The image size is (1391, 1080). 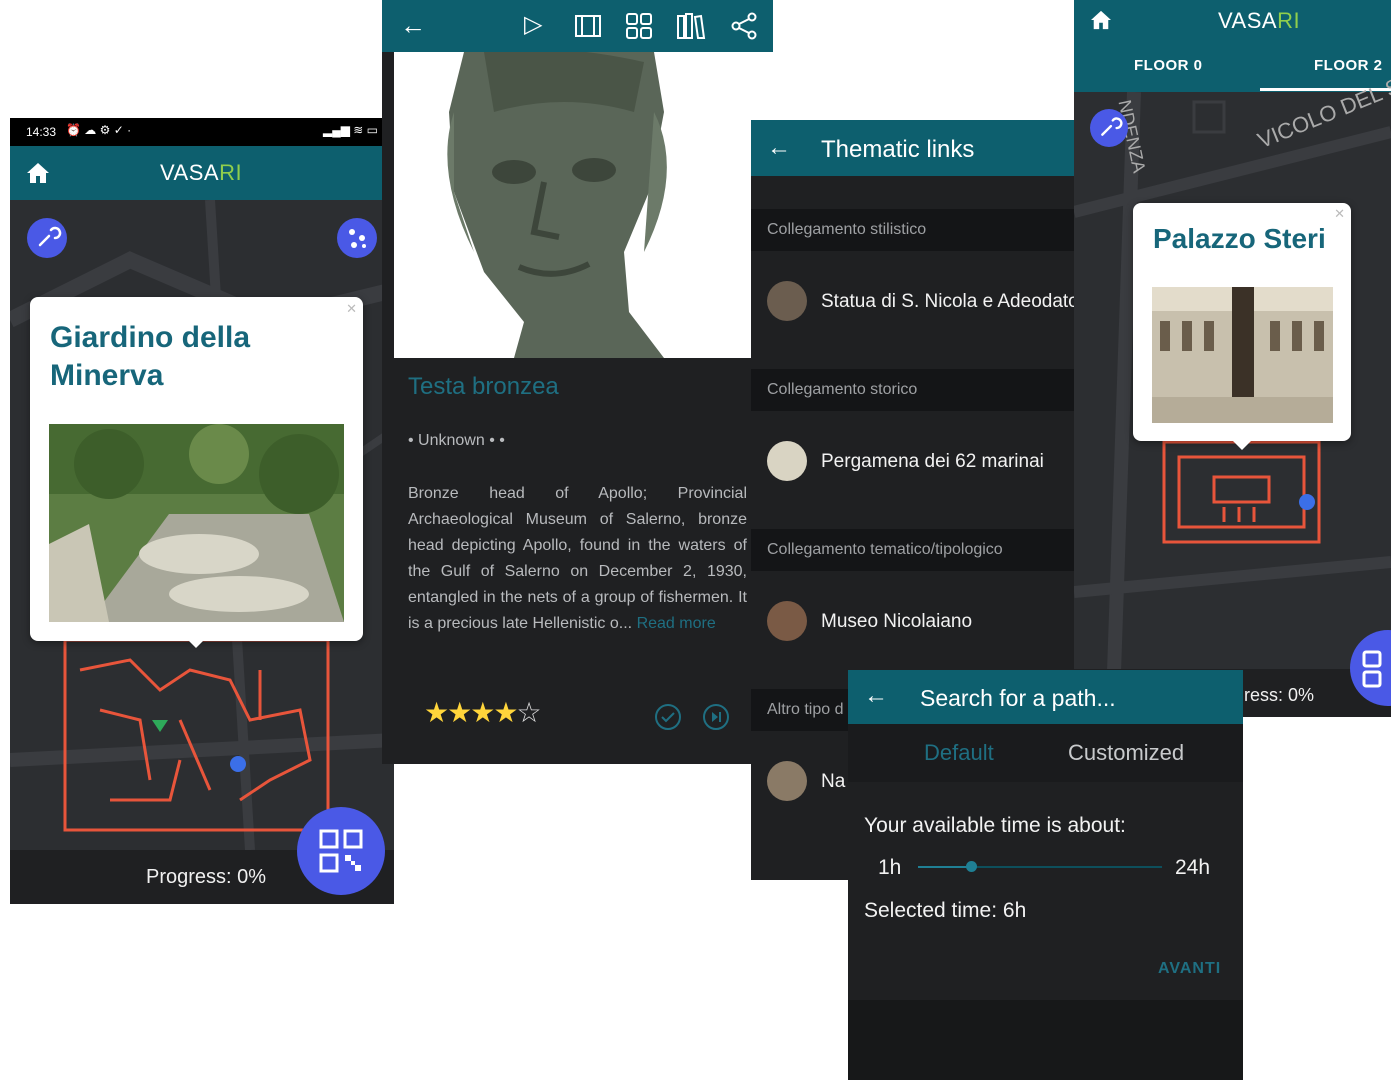 I want to click on qr-scan-button, so click(x=341, y=851).